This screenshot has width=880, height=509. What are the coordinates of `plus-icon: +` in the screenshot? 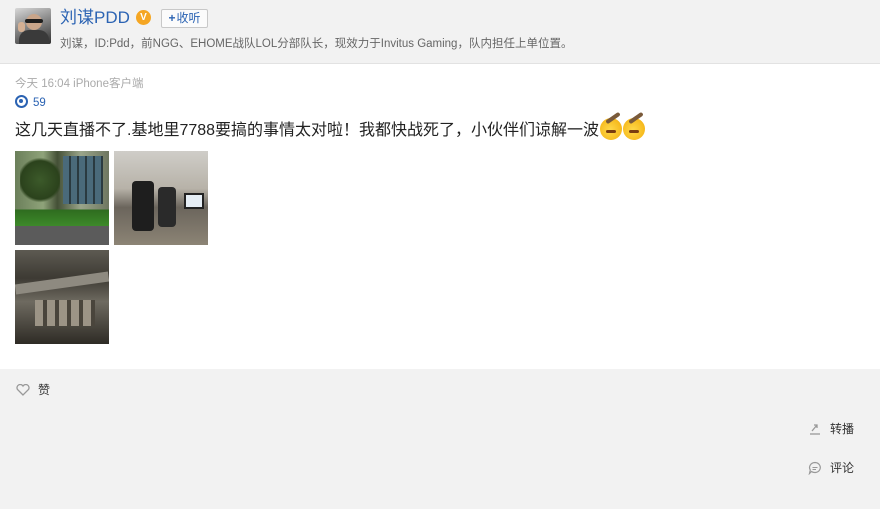 It's located at (172, 18).